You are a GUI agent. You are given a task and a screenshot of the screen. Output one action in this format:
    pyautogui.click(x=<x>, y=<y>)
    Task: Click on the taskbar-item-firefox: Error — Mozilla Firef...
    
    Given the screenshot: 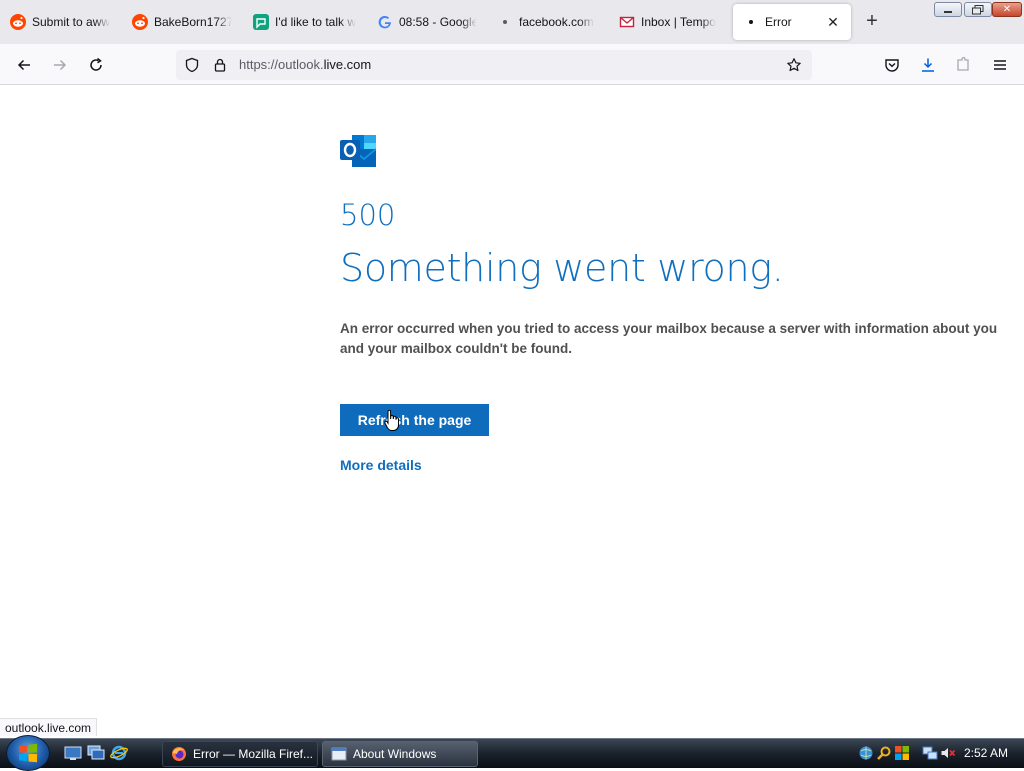 What is the action you would take?
    pyautogui.click(x=240, y=754)
    